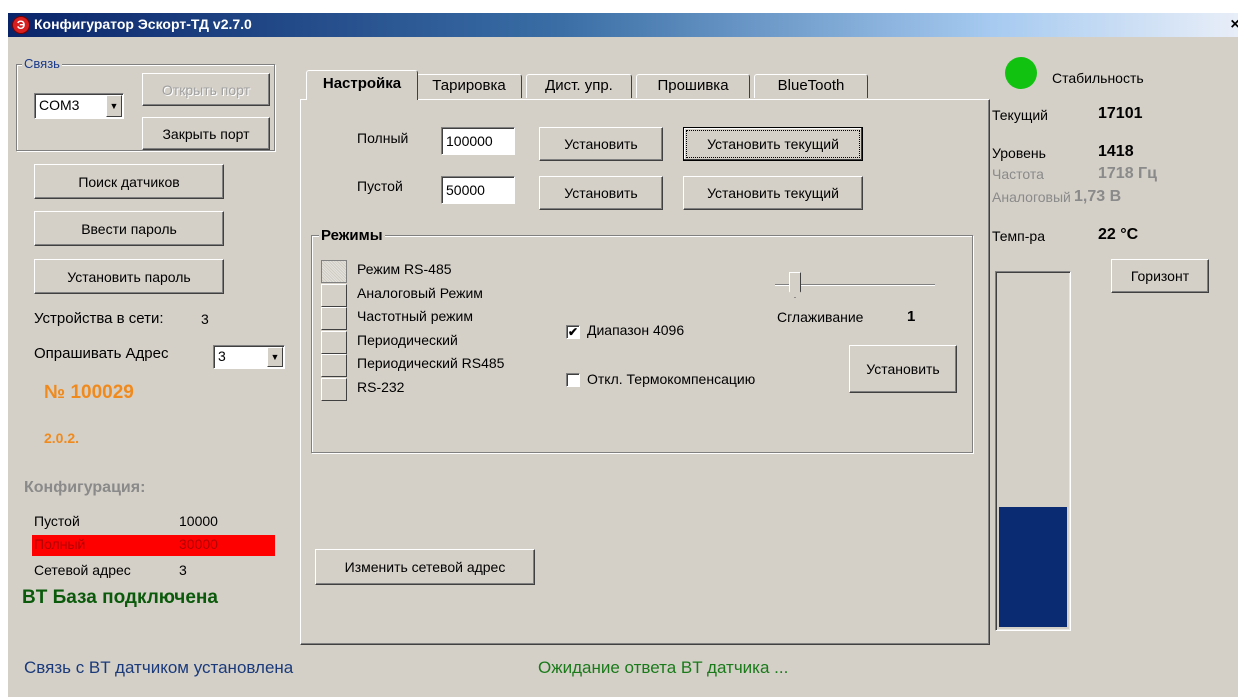 The width and height of the screenshot is (1238, 697). I want to click on config-title: Конфигурация:, so click(85, 487).